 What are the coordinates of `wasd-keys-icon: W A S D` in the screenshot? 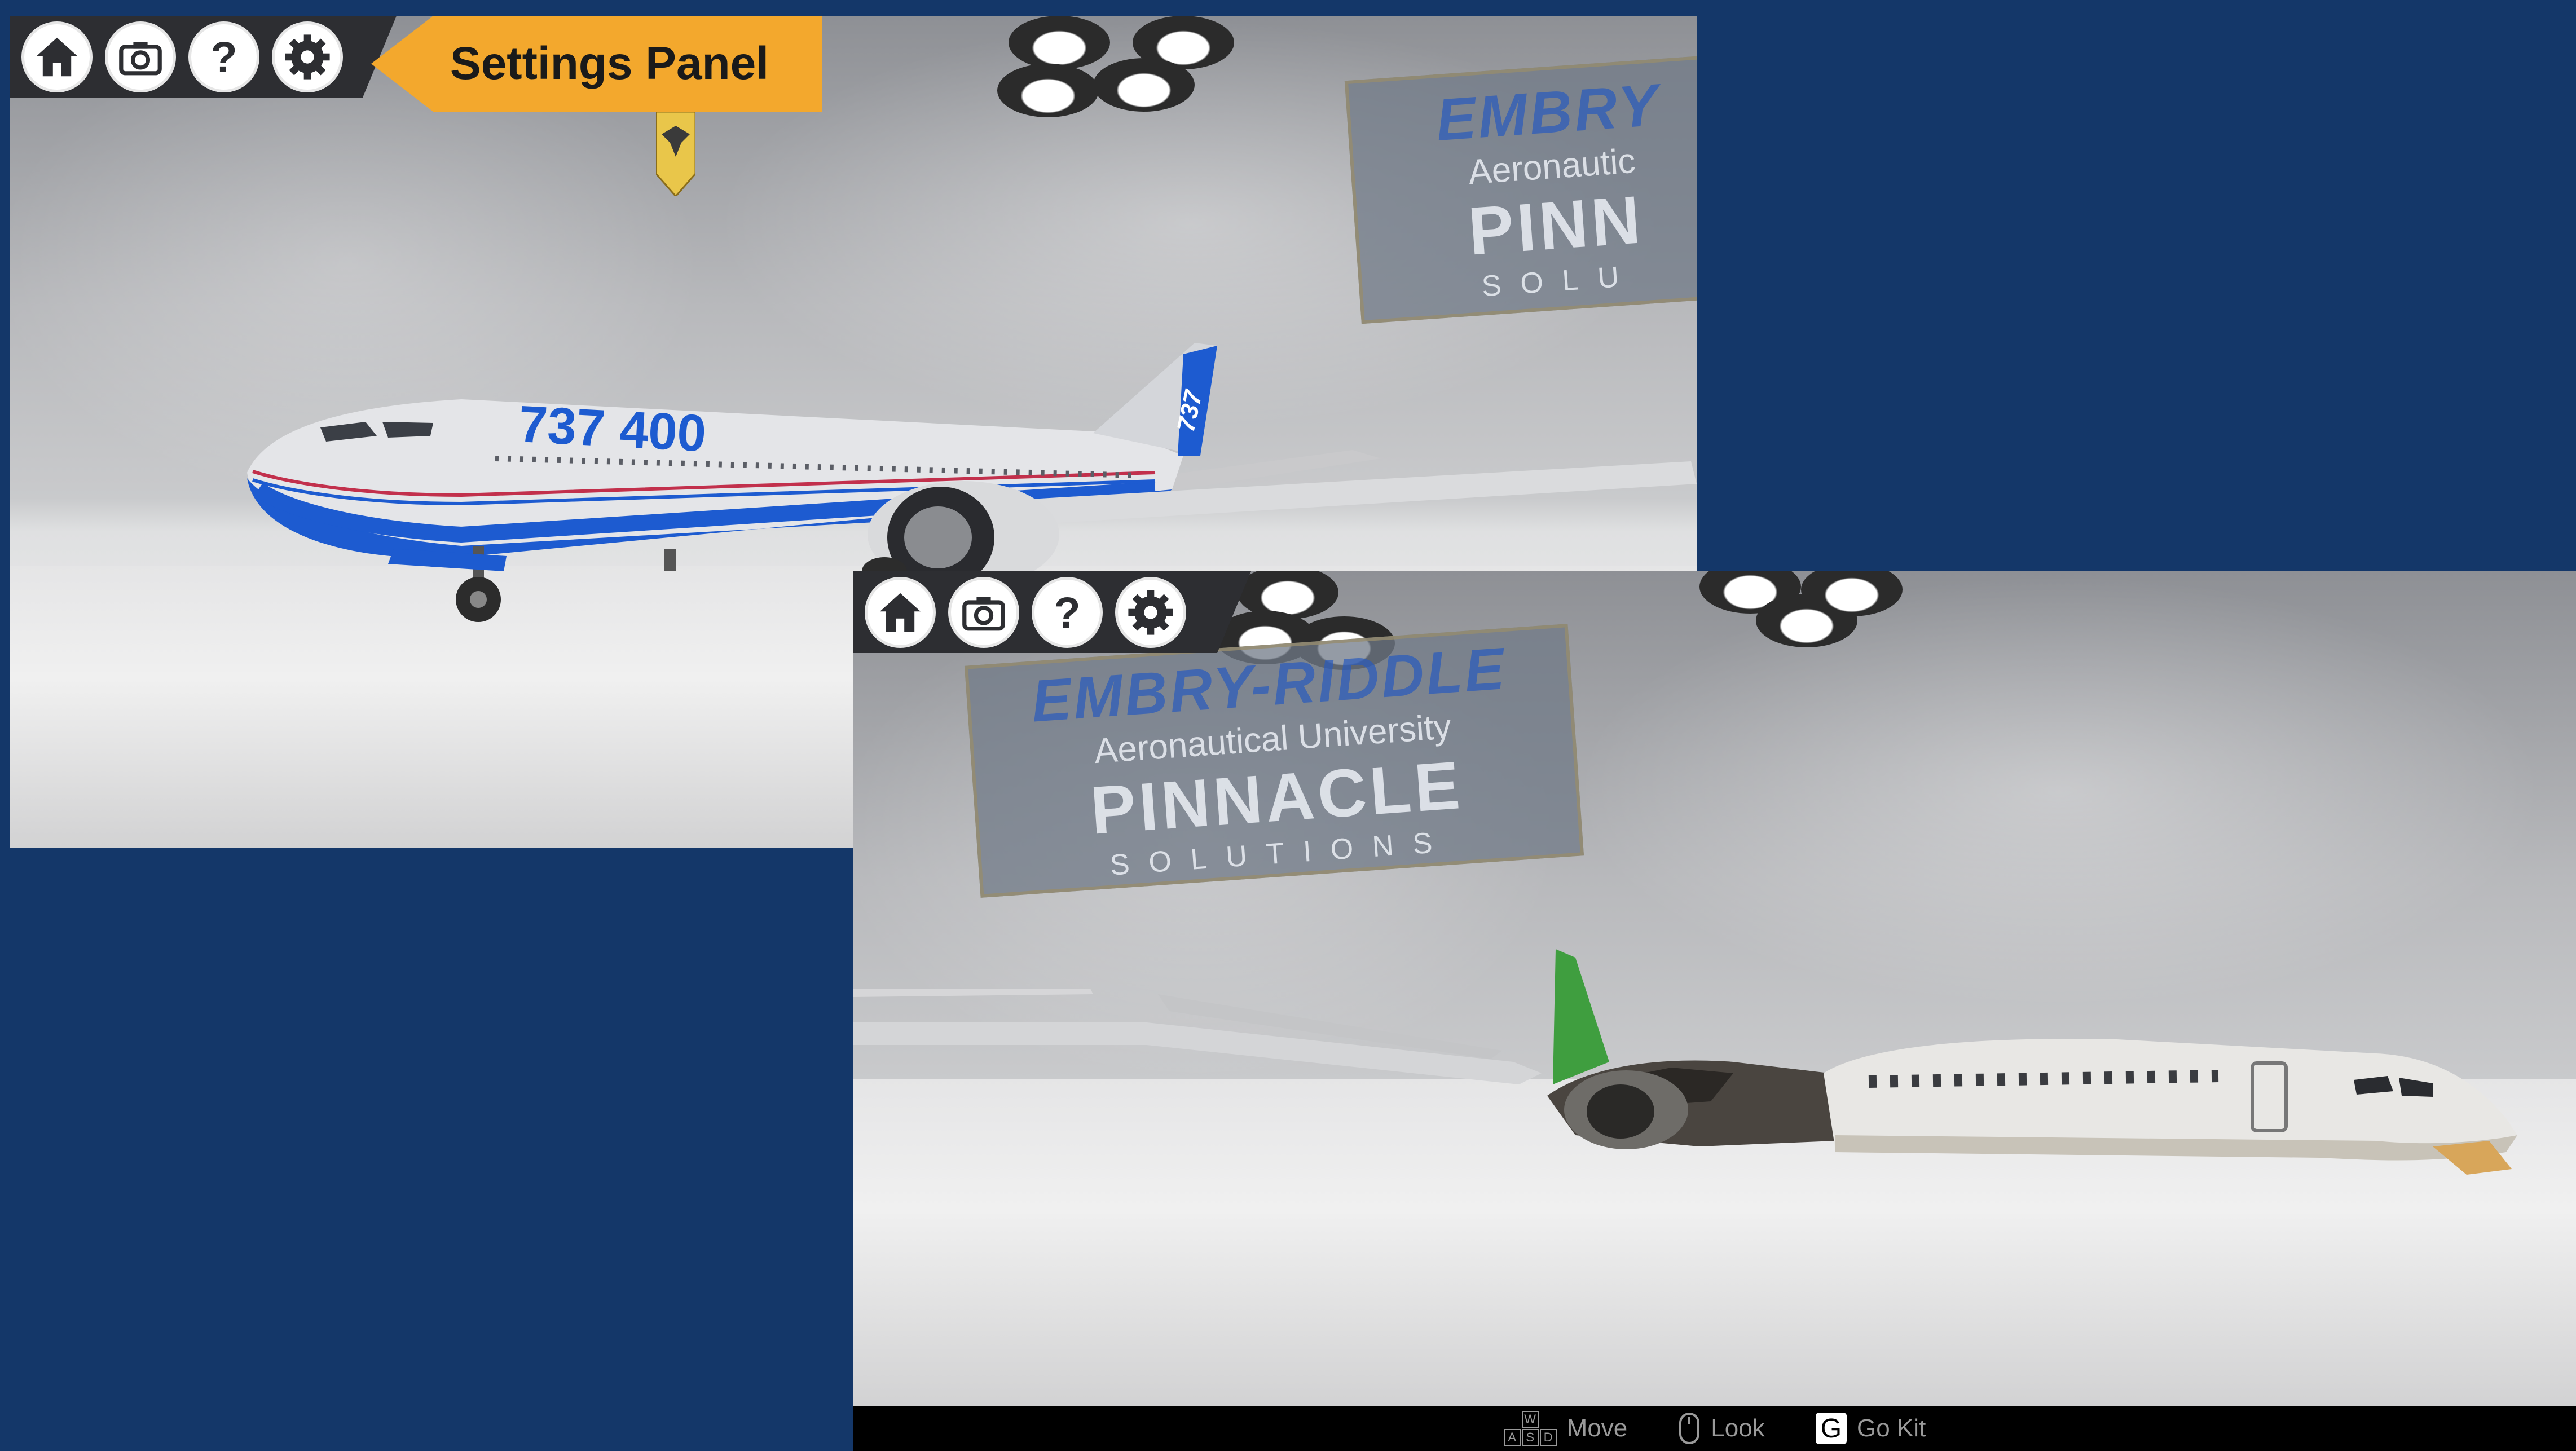 It's located at (1530, 1428).